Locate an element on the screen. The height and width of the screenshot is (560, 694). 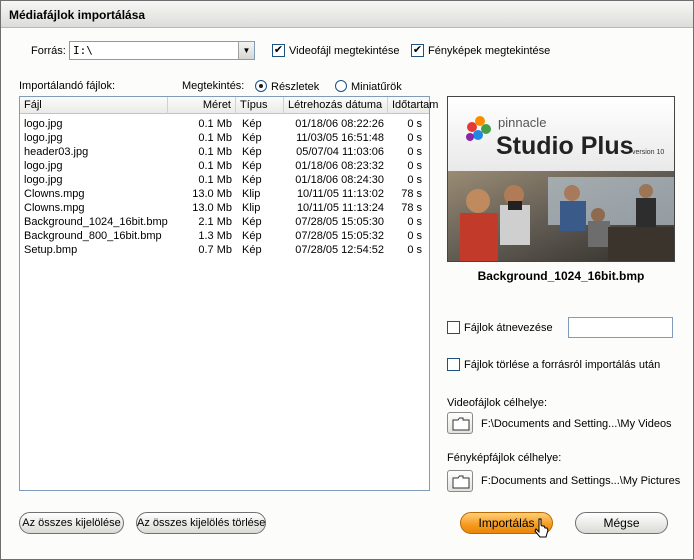
file-date-cell: 11/03/05 16:51:48 is located at coordinates (340, 138).